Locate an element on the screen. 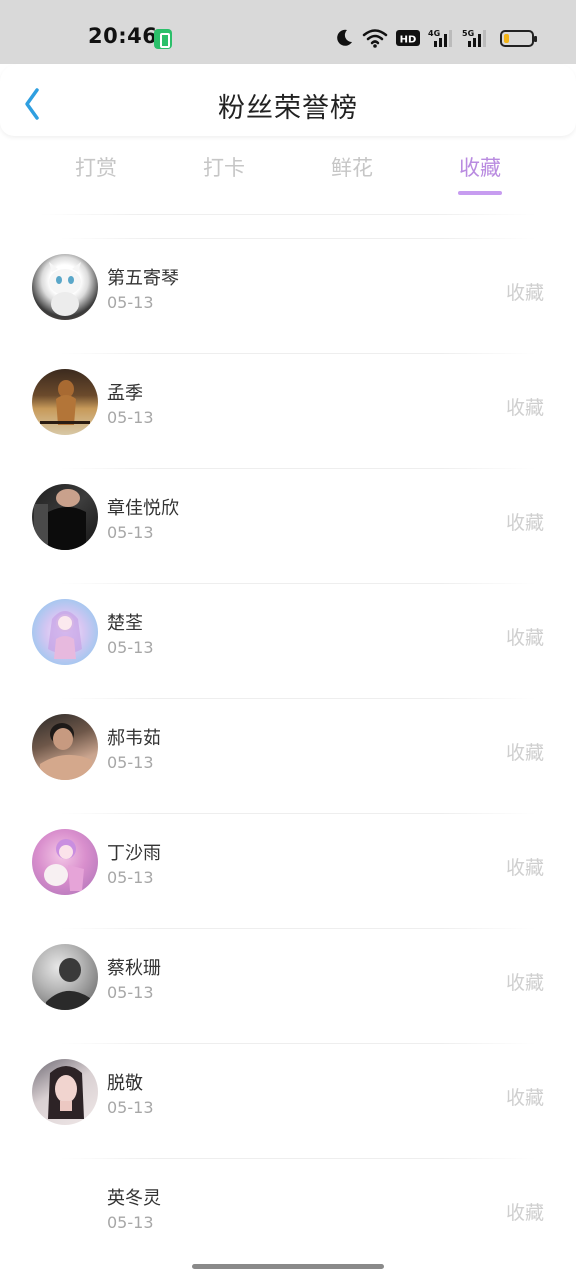  username: 第五寄琴 is located at coordinates (143, 278).